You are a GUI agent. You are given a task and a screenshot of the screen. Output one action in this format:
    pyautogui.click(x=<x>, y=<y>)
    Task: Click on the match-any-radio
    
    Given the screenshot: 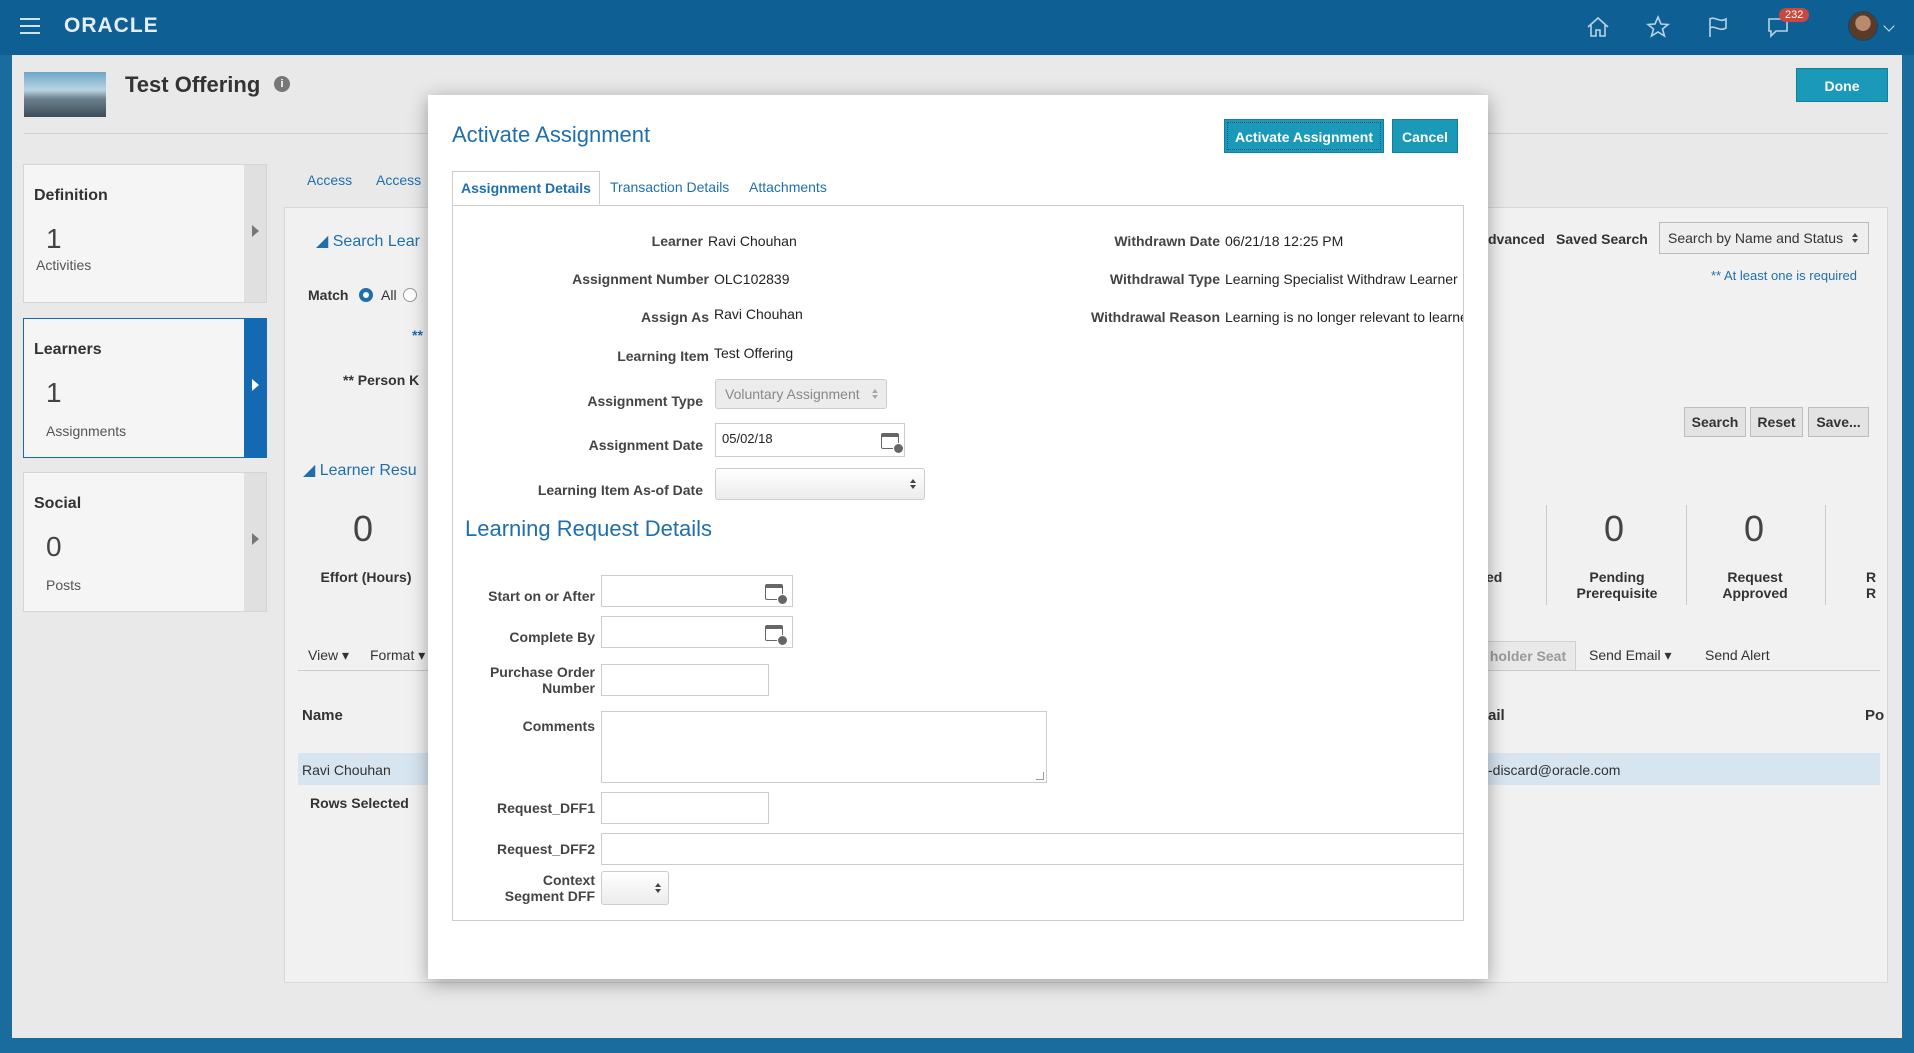 What is the action you would take?
    pyautogui.click(x=410, y=295)
    